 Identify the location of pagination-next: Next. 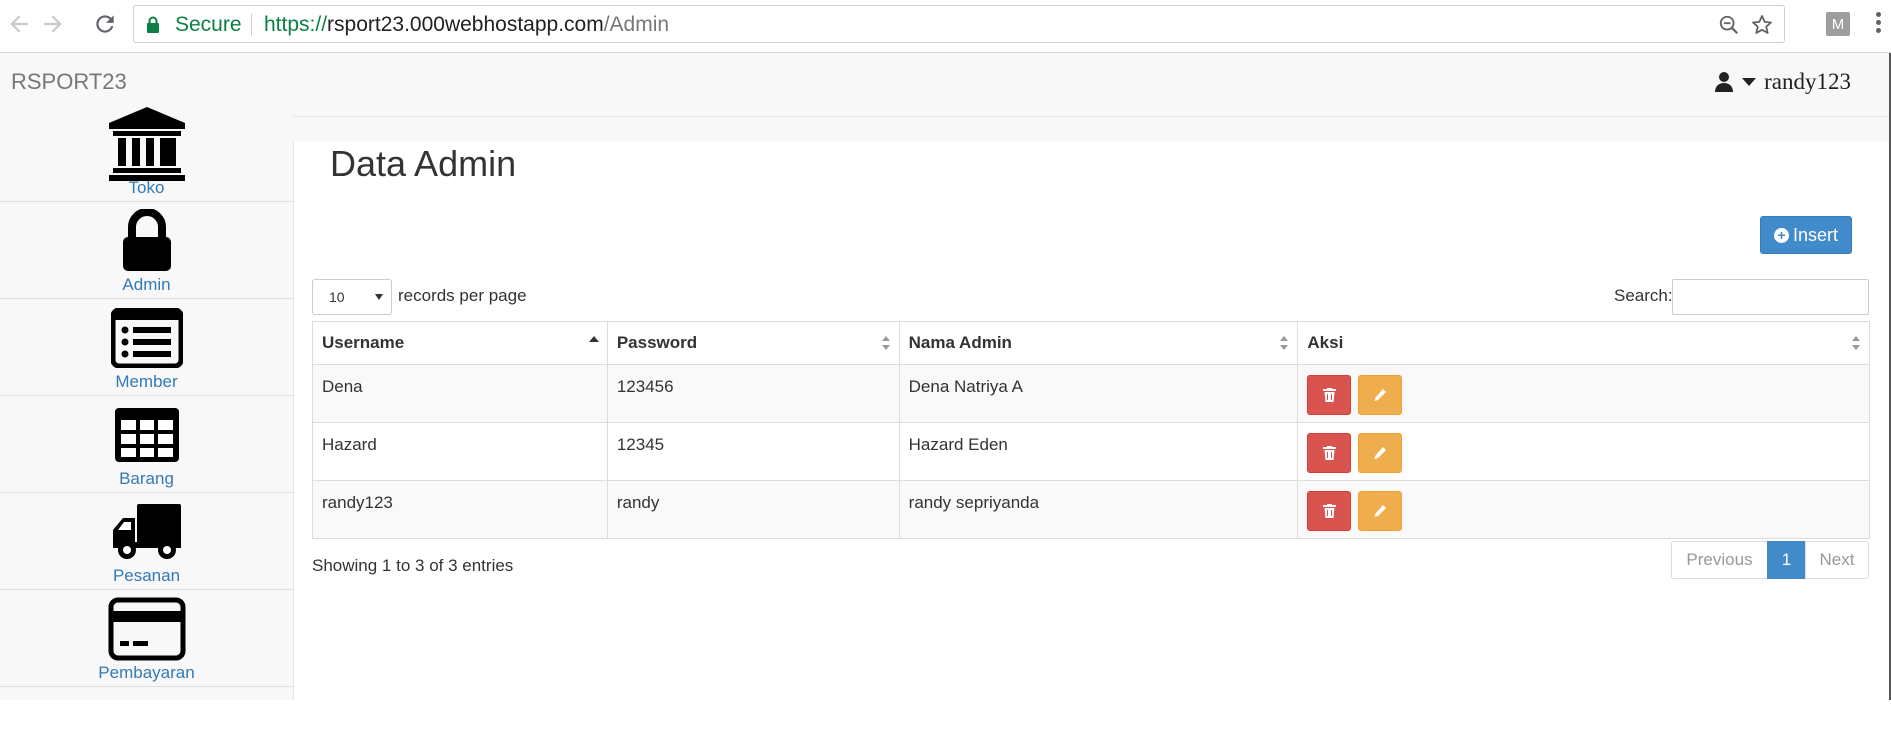
(1837, 560).